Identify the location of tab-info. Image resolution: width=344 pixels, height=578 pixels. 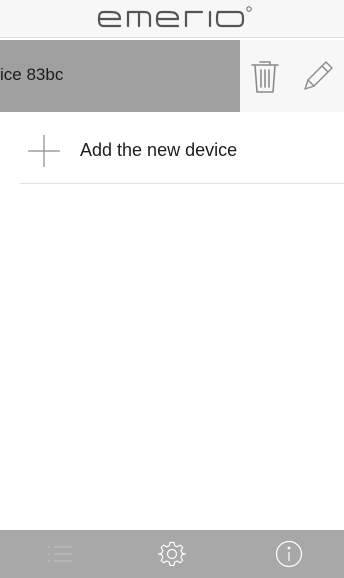
(287, 554).